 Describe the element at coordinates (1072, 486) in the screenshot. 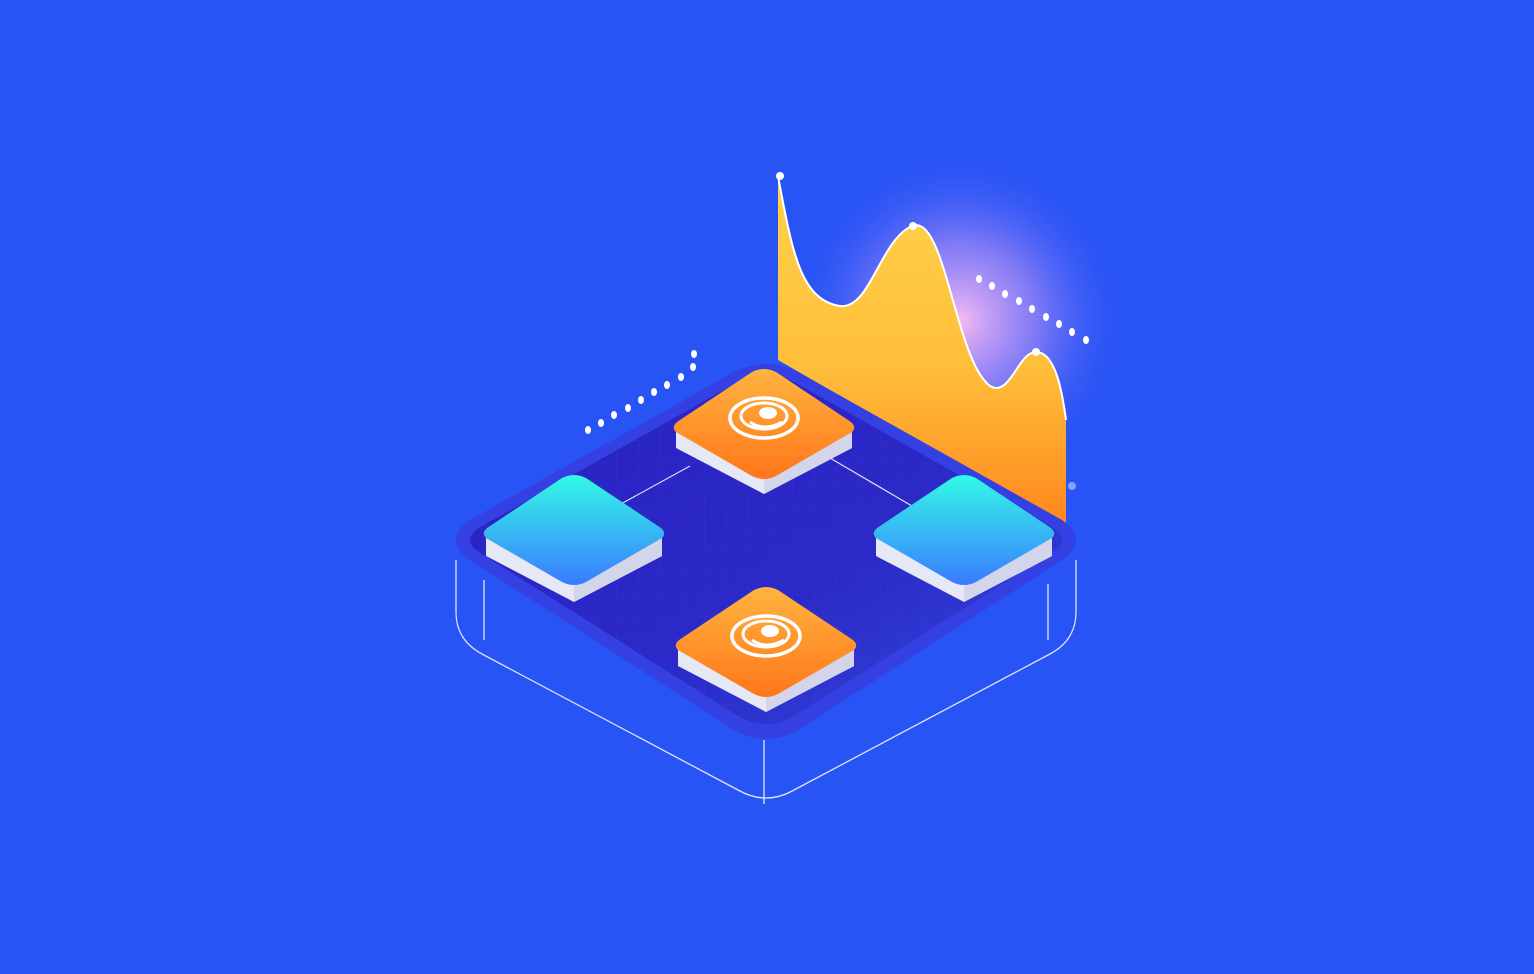

I see `wave-end-dot` at that location.